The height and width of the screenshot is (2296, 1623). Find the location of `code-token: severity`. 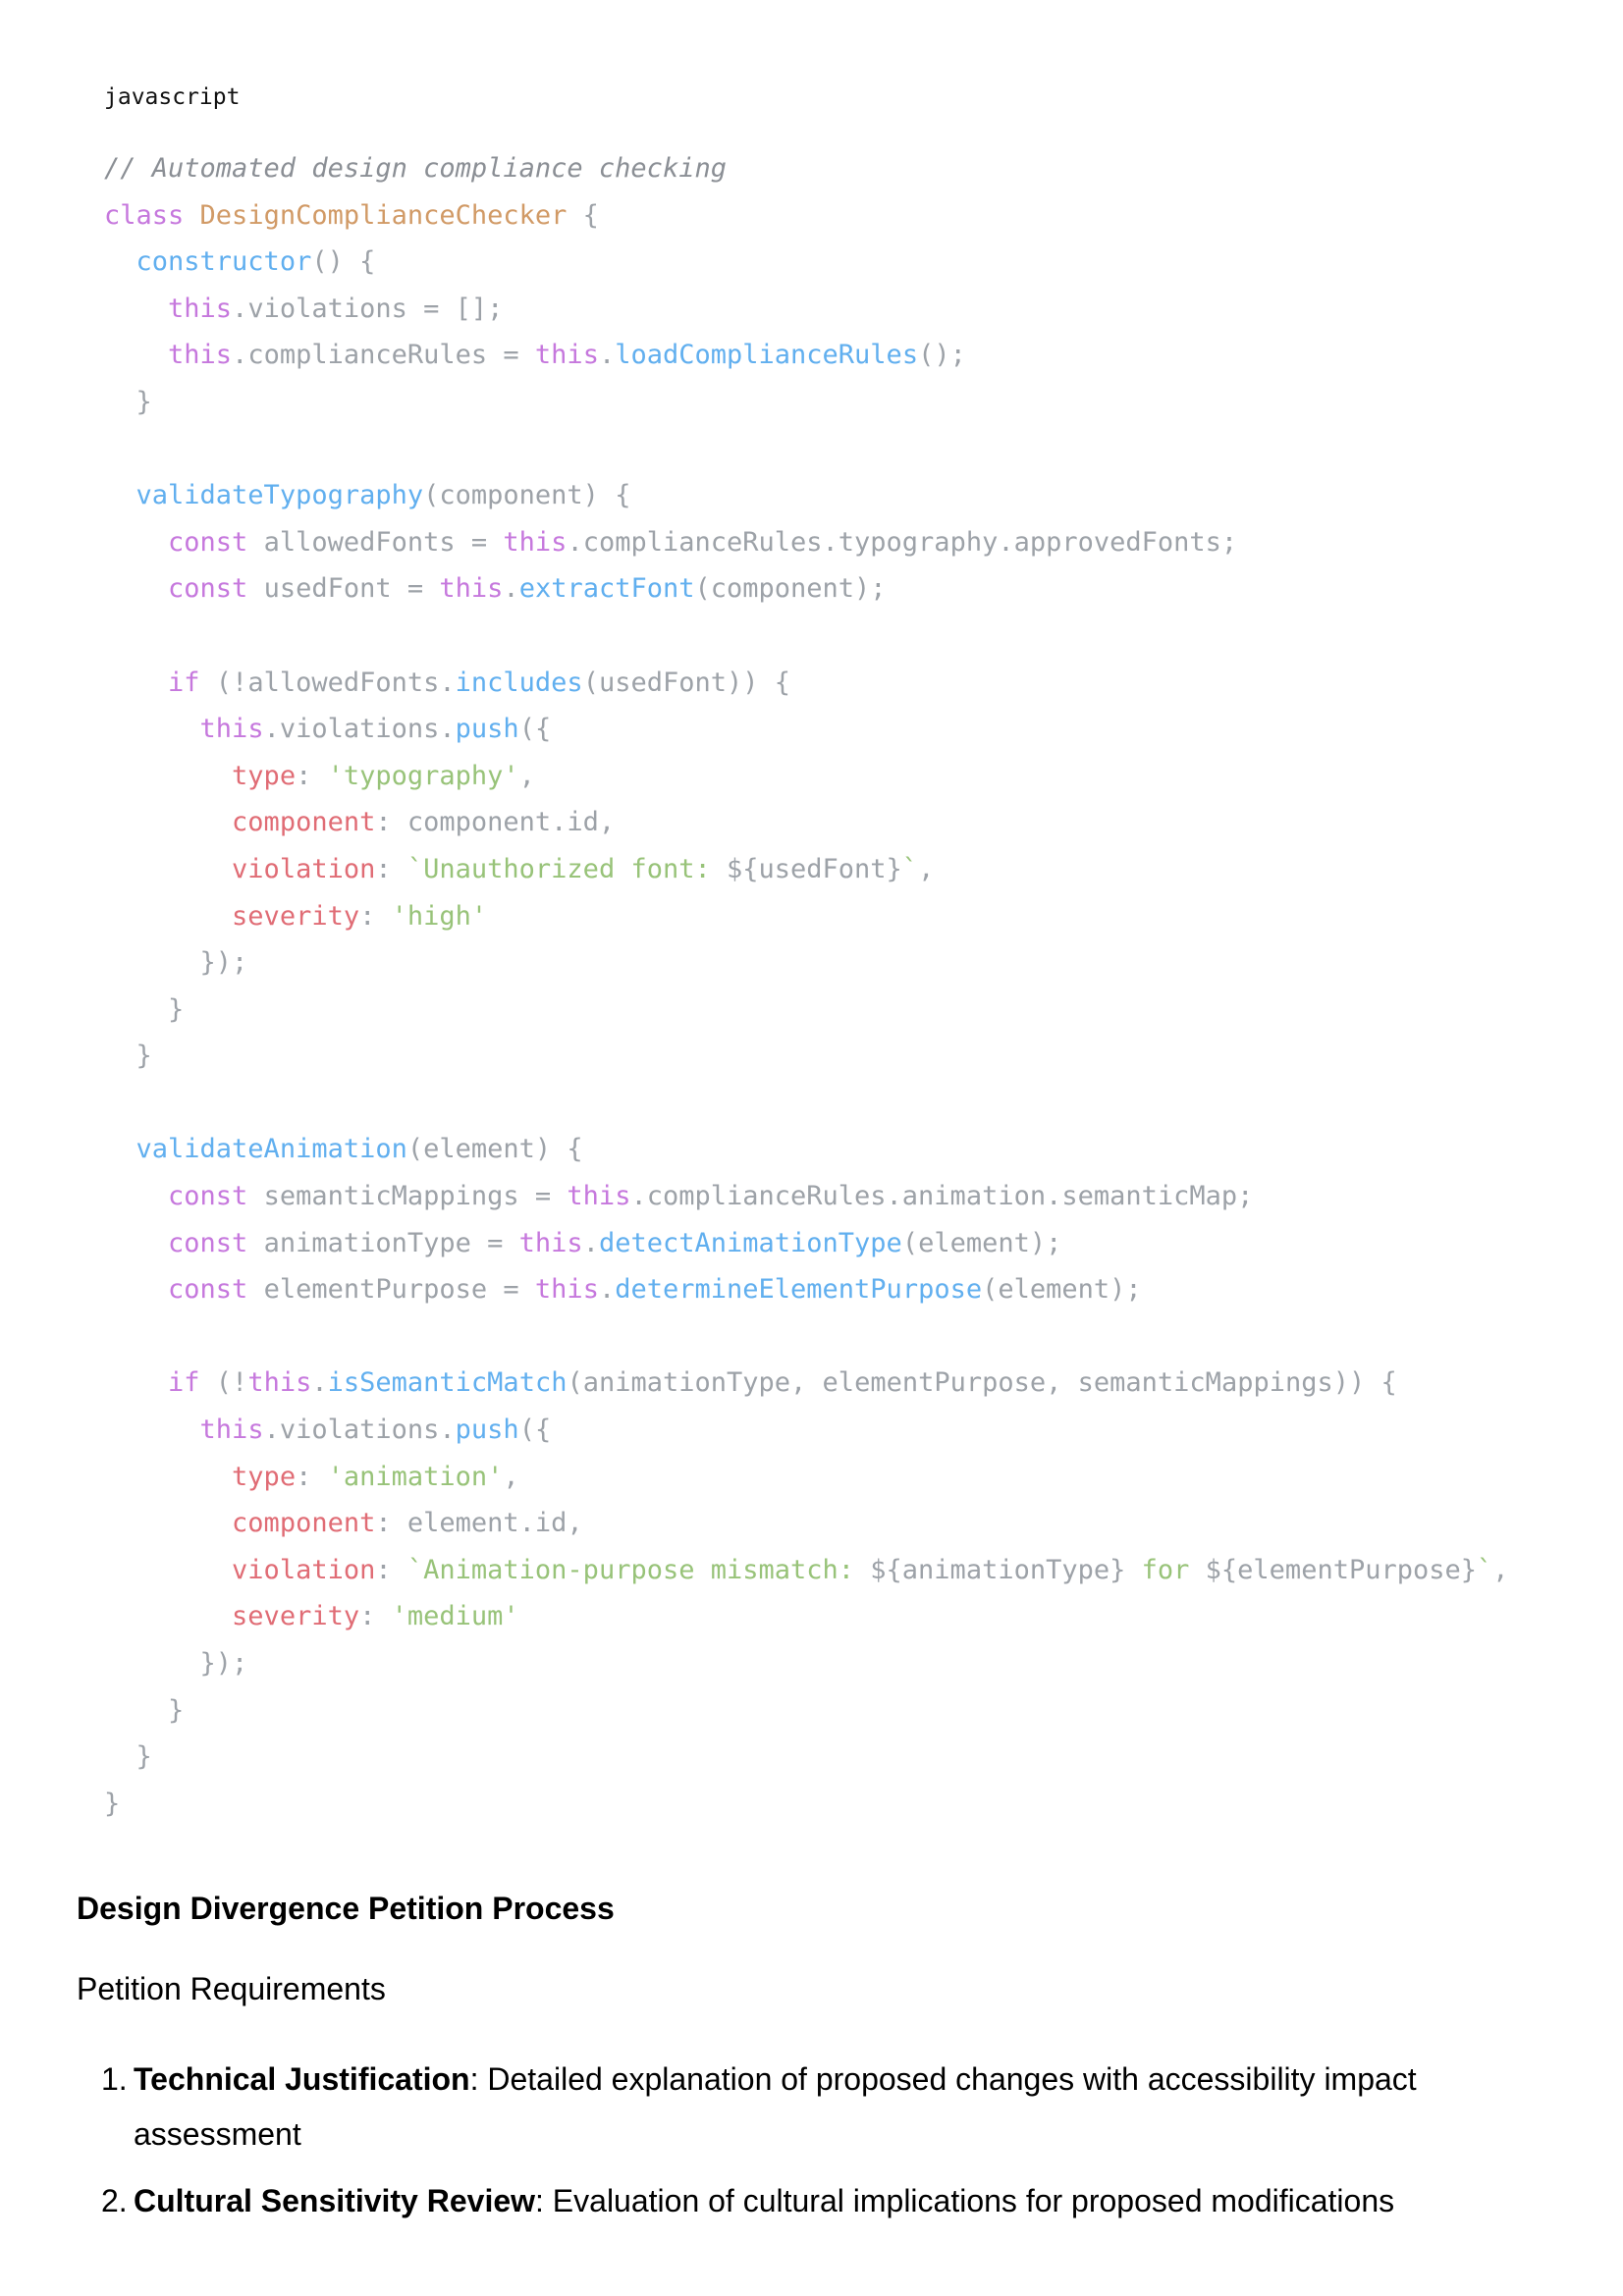

code-token: severity is located at coordinates (295, 916).